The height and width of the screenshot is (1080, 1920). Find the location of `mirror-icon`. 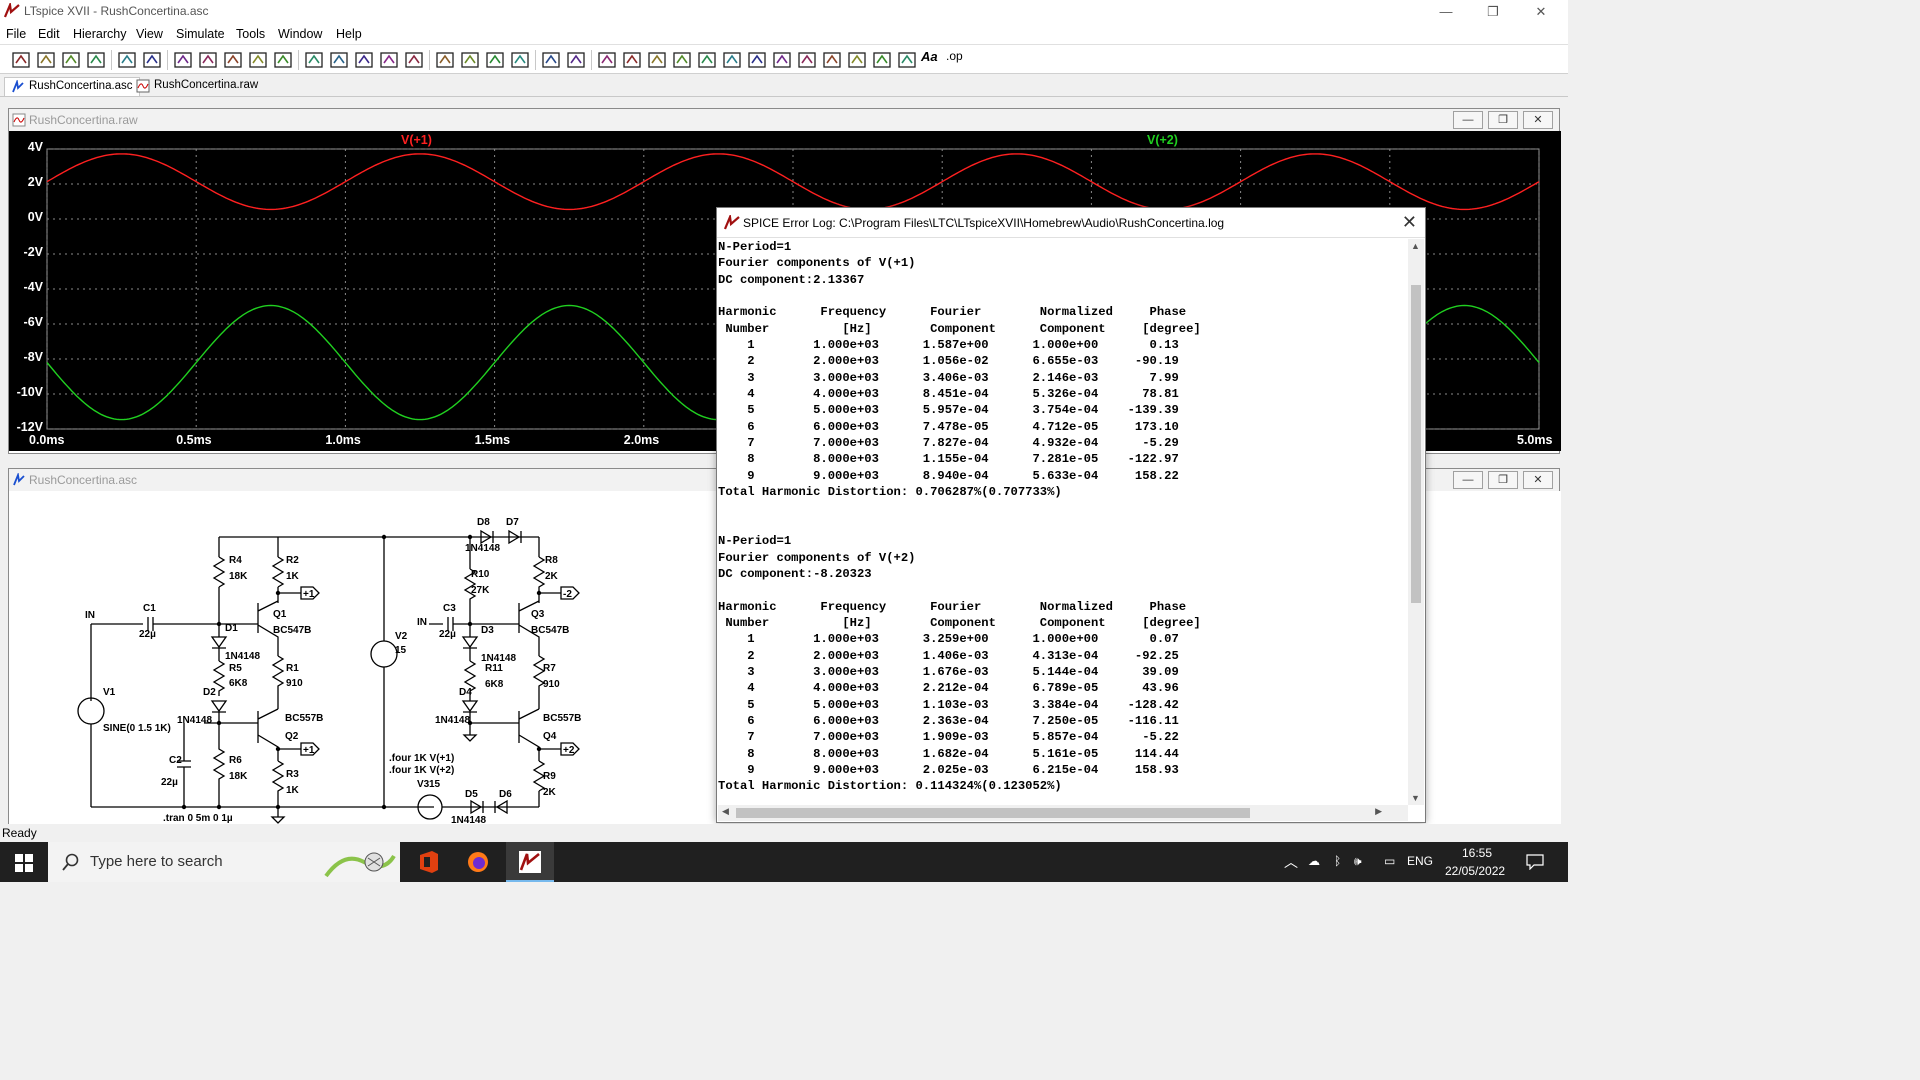

mirror-icon is located at coordinates (907, 60).